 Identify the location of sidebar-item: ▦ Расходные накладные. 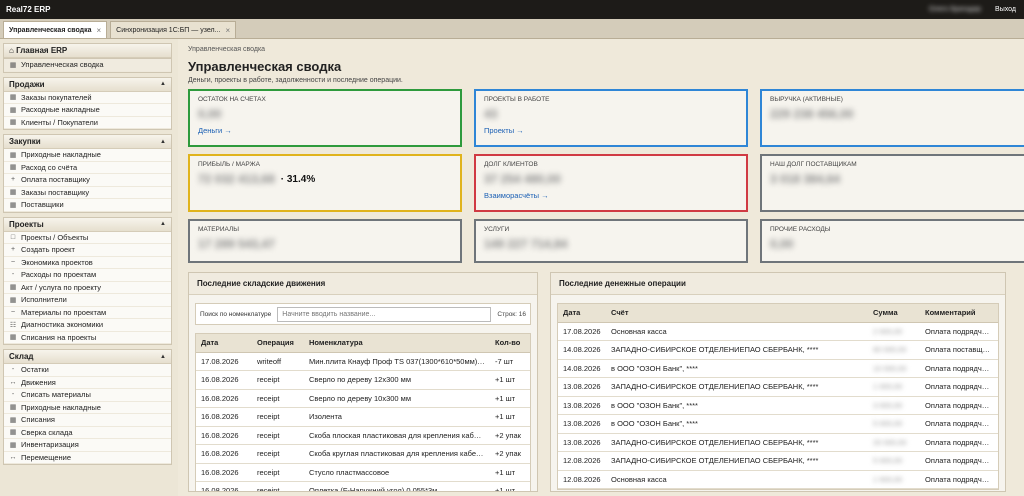
(87, 110).